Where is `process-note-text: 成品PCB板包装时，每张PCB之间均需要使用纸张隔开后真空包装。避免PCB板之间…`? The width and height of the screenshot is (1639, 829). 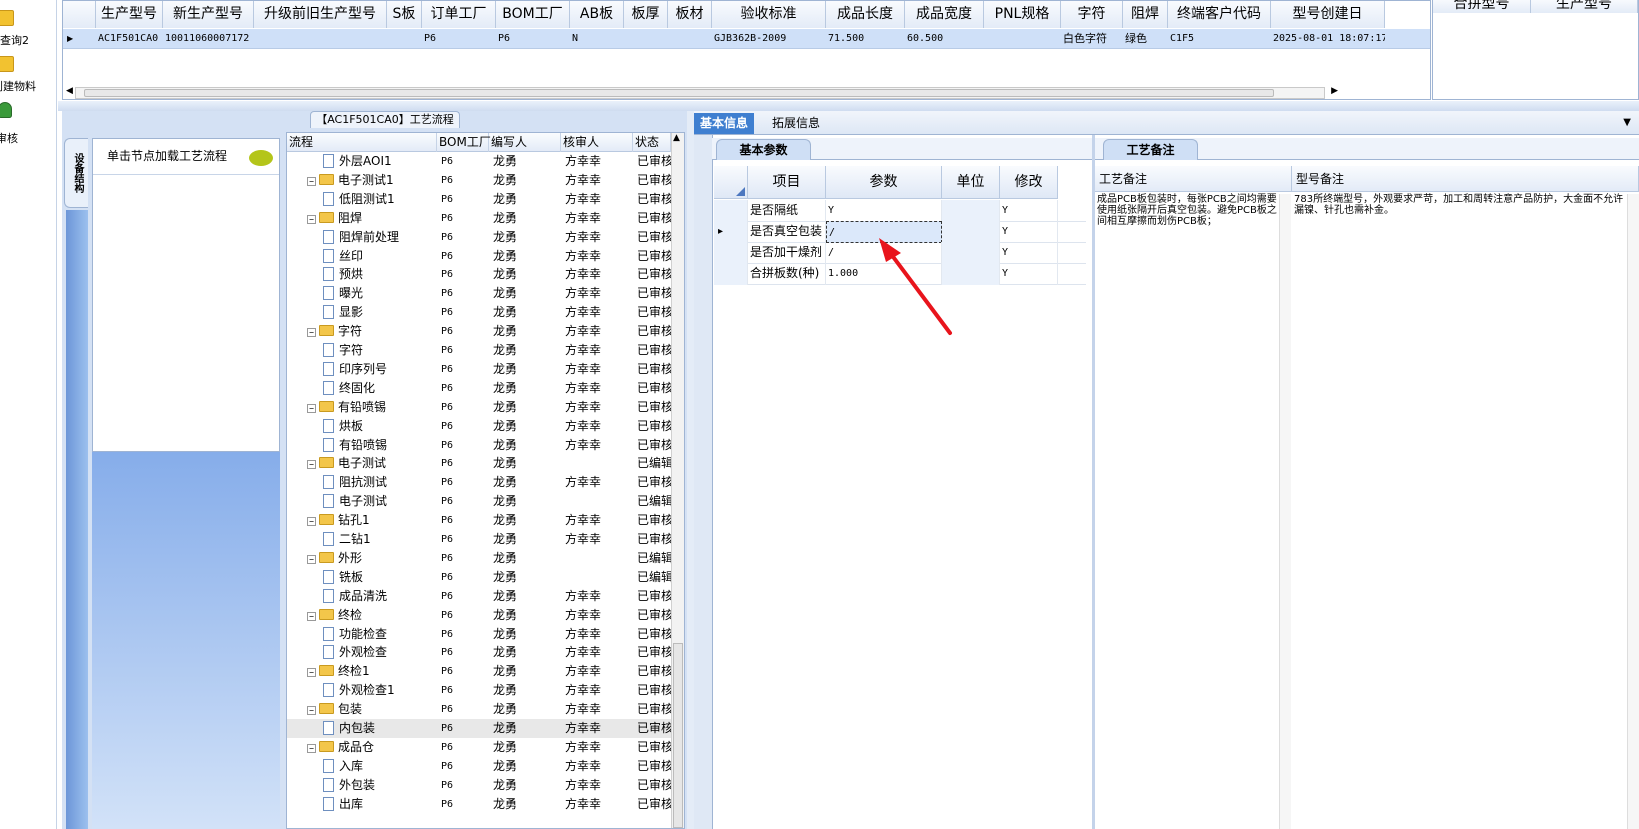
process-note-text: 成品PCB板包装时，每张PCB之间均需要使用纸张隔开后真空包装。避免PCB板之间… is located at coordinates (1187, 210).